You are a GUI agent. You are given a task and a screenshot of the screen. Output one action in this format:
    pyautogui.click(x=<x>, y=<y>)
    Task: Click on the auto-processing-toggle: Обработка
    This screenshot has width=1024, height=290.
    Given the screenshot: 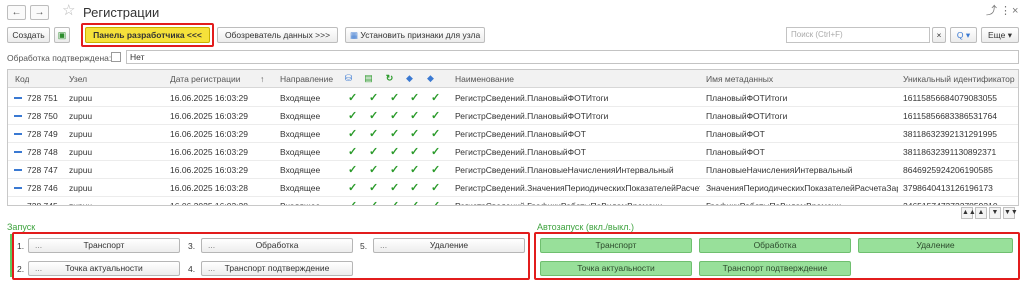 What is the action you would take?
    pyautogui.click(x=775, y=245)
    